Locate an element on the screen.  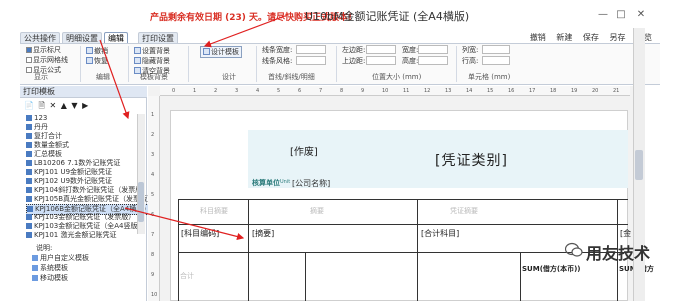
ruler-tick: 13 is located at coordinates (448, 91).